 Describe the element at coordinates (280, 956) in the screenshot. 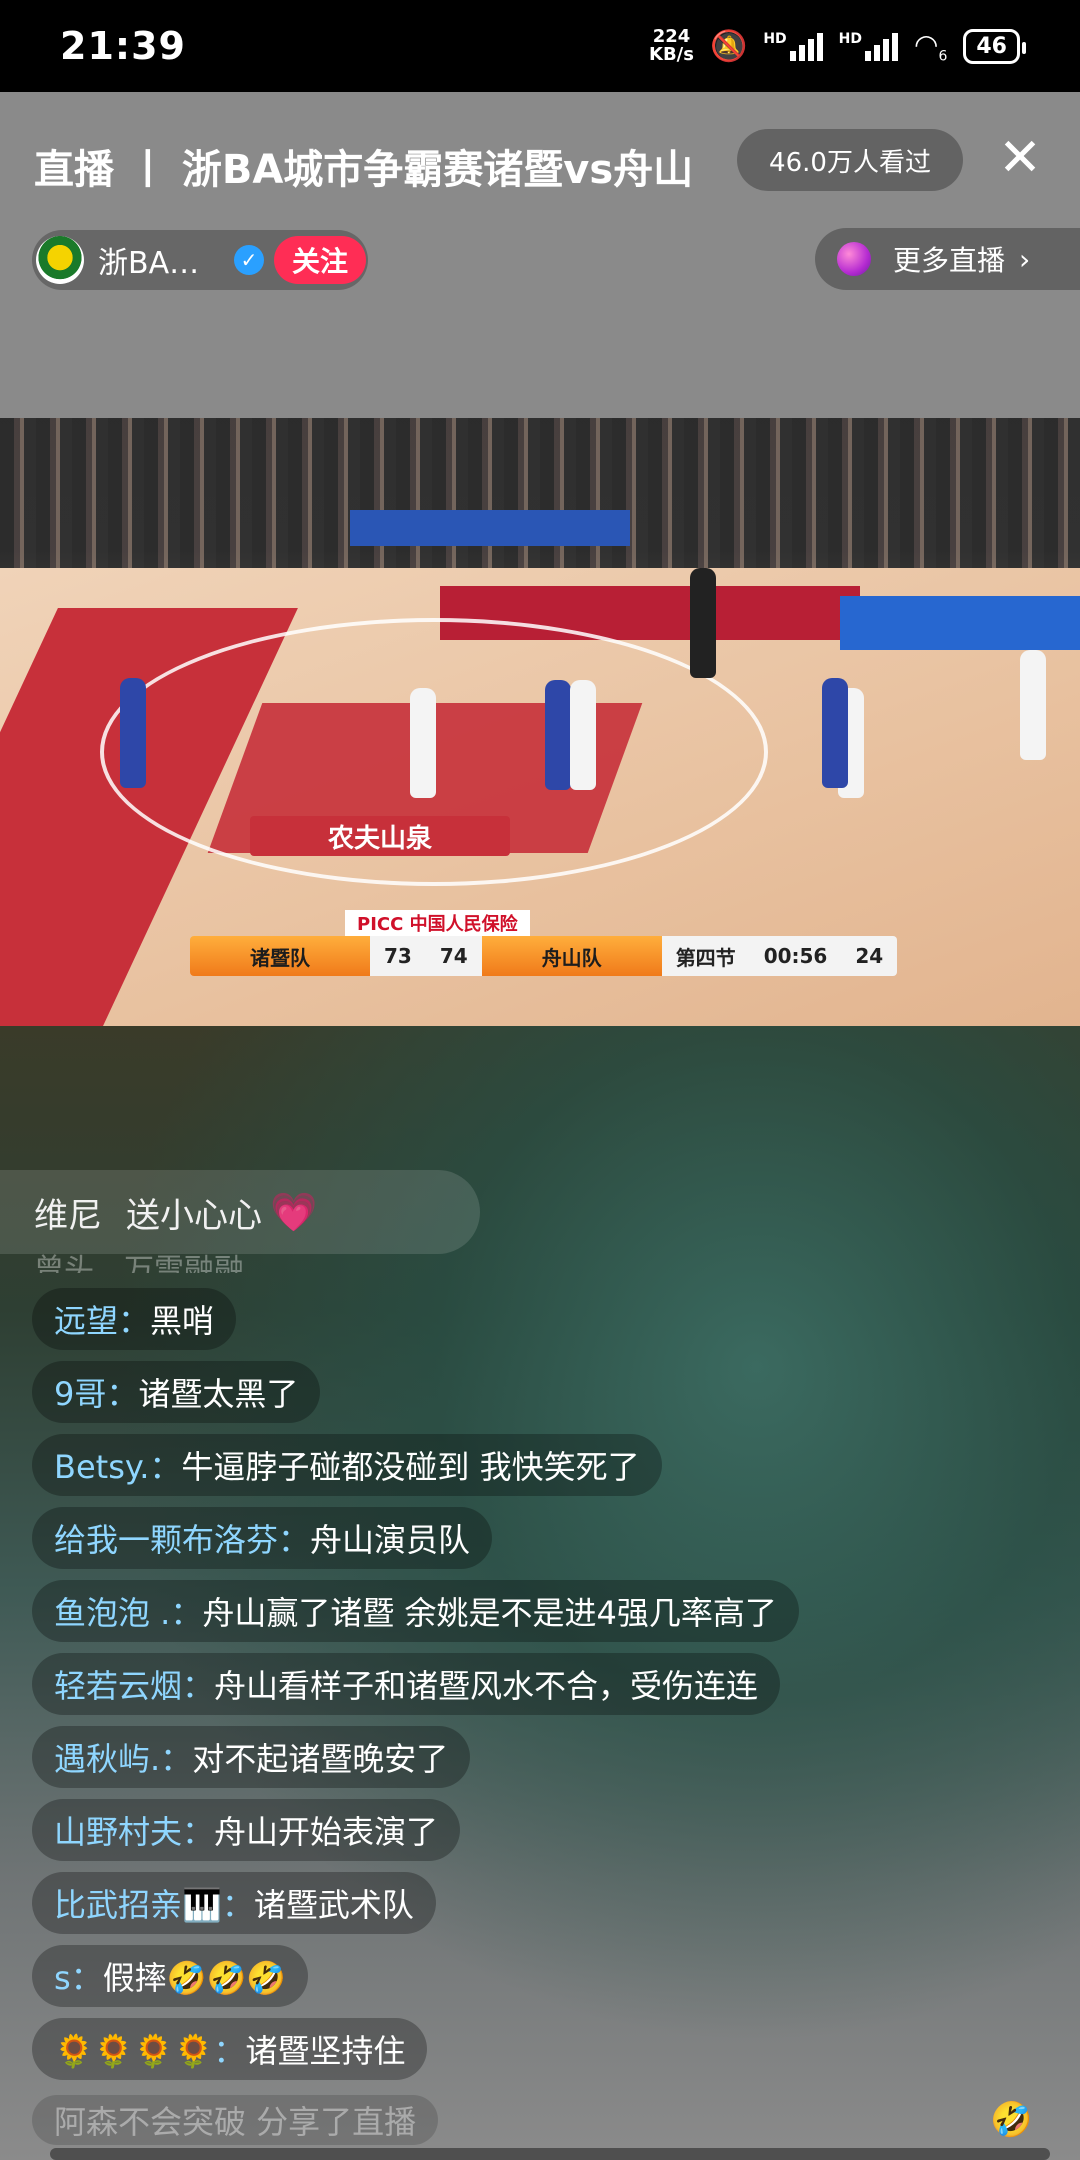

I see `home-team: 诸暨队` at that location.